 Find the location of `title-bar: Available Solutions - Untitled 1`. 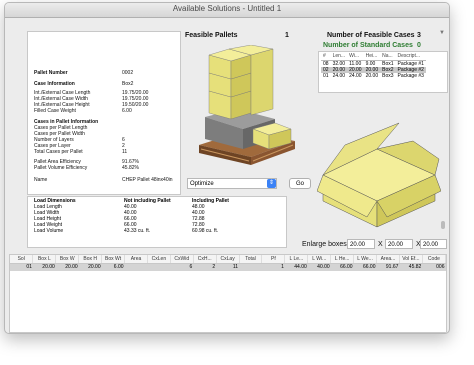

title-bar: Available Solutions - Untitled 1 is located at coordinates (227, 10).